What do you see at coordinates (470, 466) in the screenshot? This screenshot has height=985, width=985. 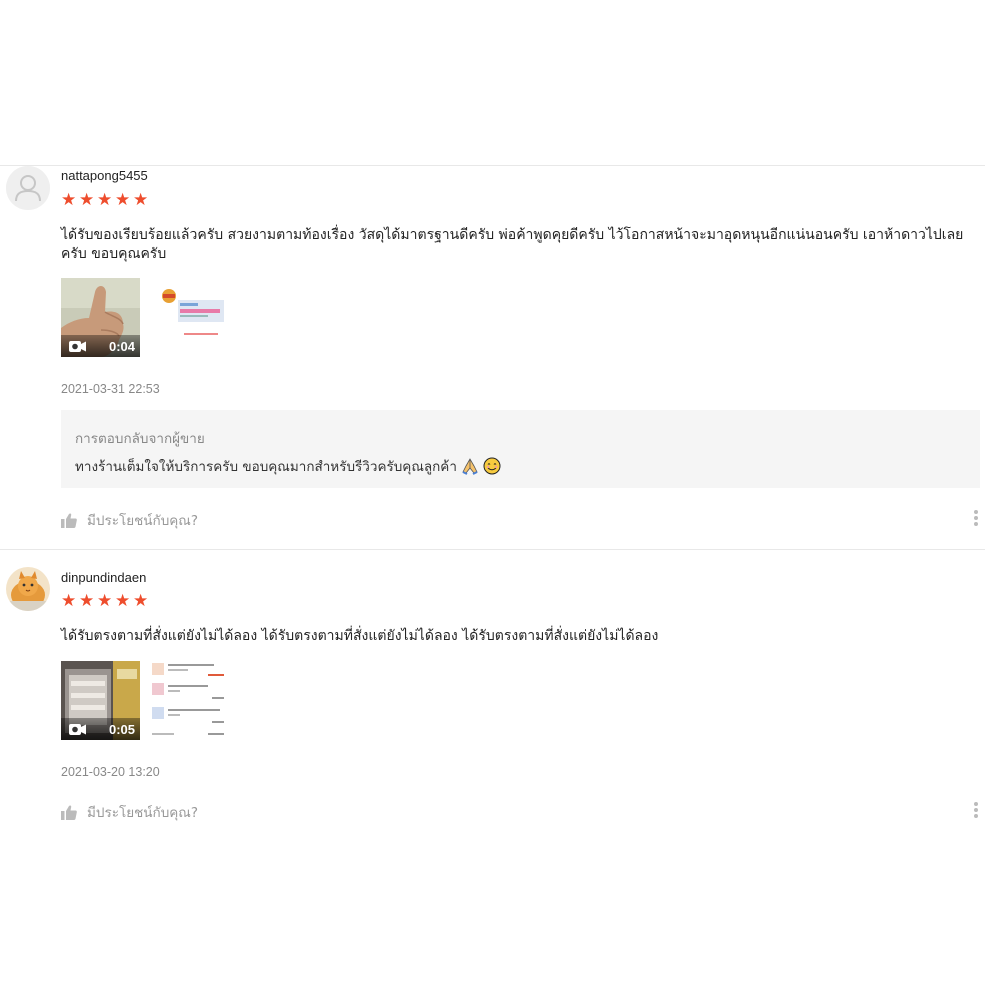 I see `folded-hands-emoji` at bounding box center [470, 466].